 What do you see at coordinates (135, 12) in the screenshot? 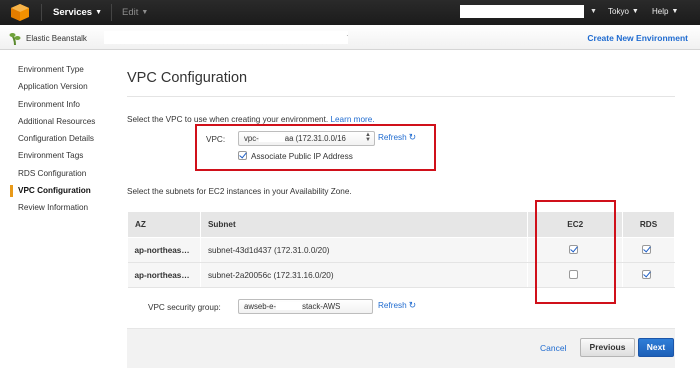
I see `edit-menu: Edit ▼` at bounding box center [135, 12].